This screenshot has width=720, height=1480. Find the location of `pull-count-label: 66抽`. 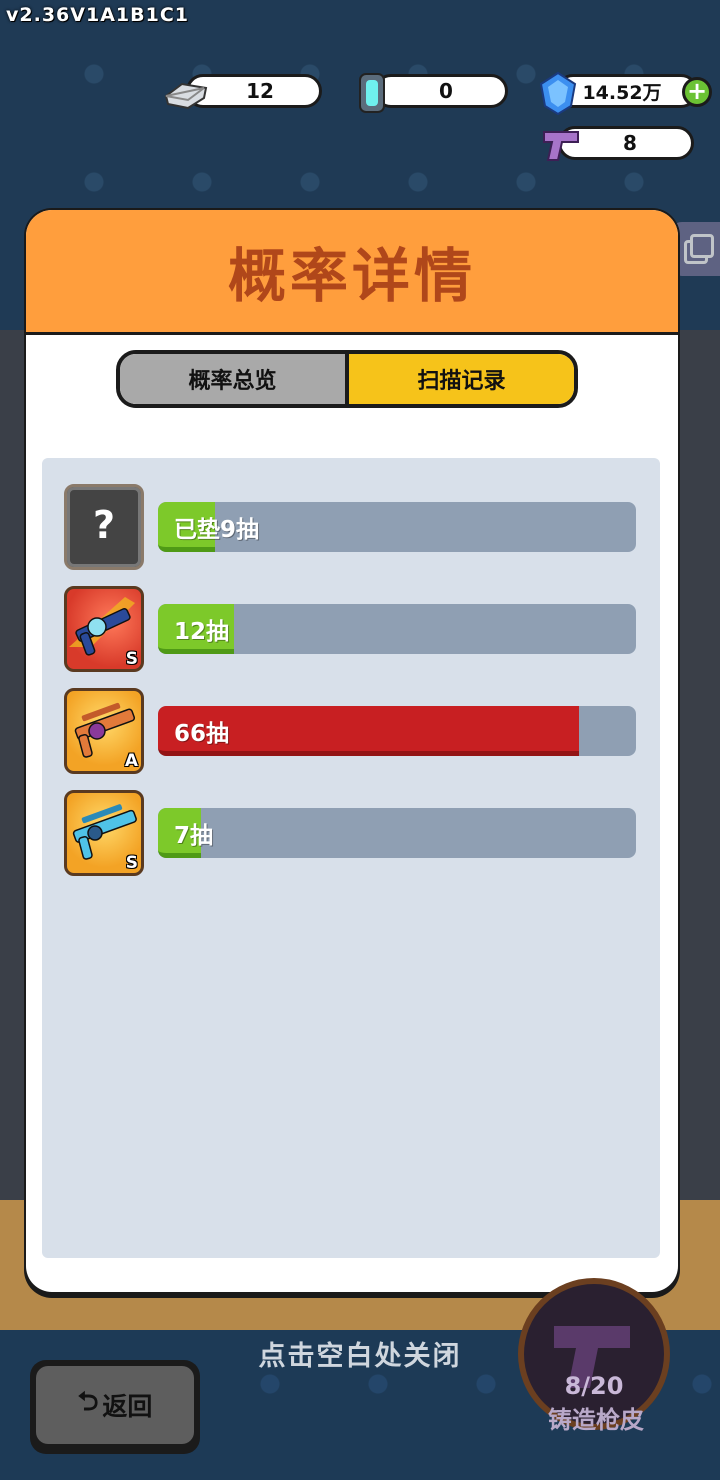

pull-count-label: 66抽 is located at coordinates (202, 734).